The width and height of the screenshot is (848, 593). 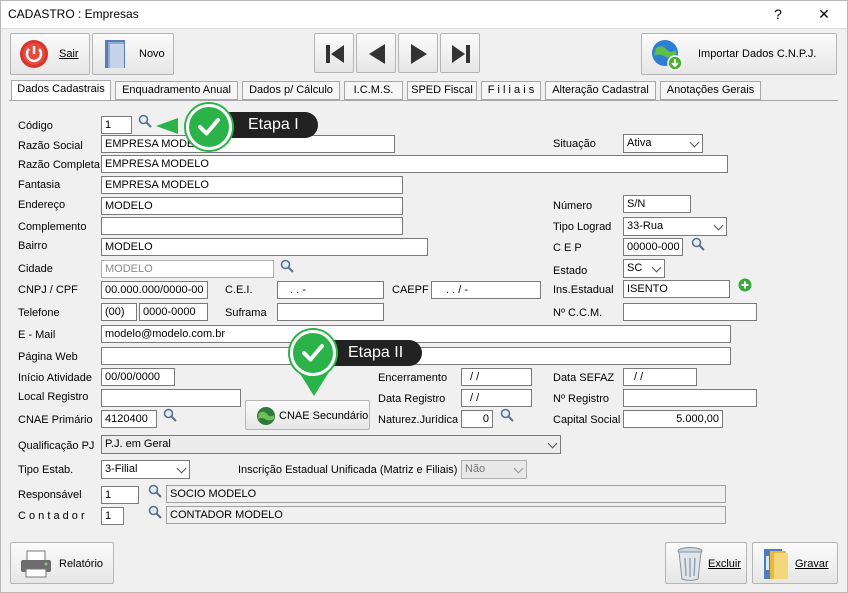 I want to click on data-sefaz-input: / /, so click(x=660, y=377).